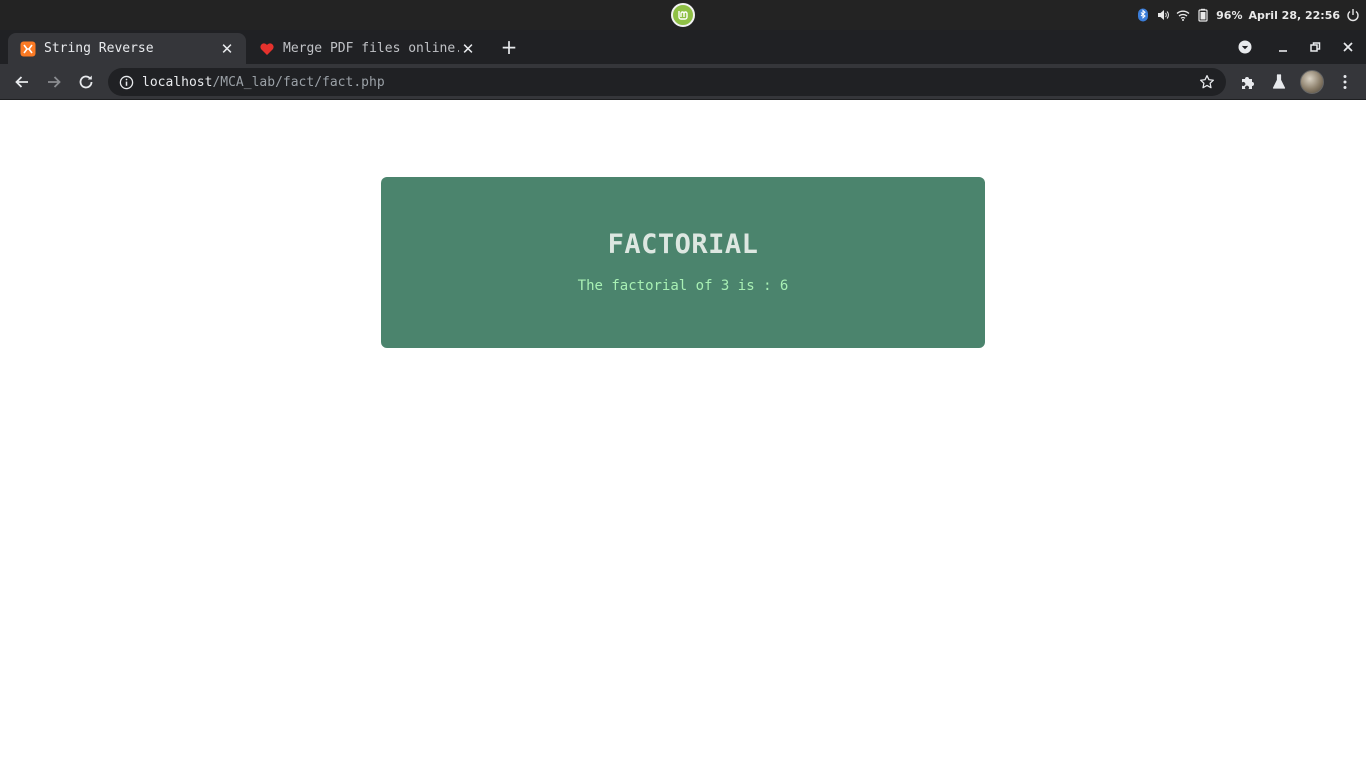 Image resolution: width=1366 pixels, height=768 pixels. I want to click on browser-toolbar: localhost/MCA_lab/fact/fact.php, so click(683, 82).